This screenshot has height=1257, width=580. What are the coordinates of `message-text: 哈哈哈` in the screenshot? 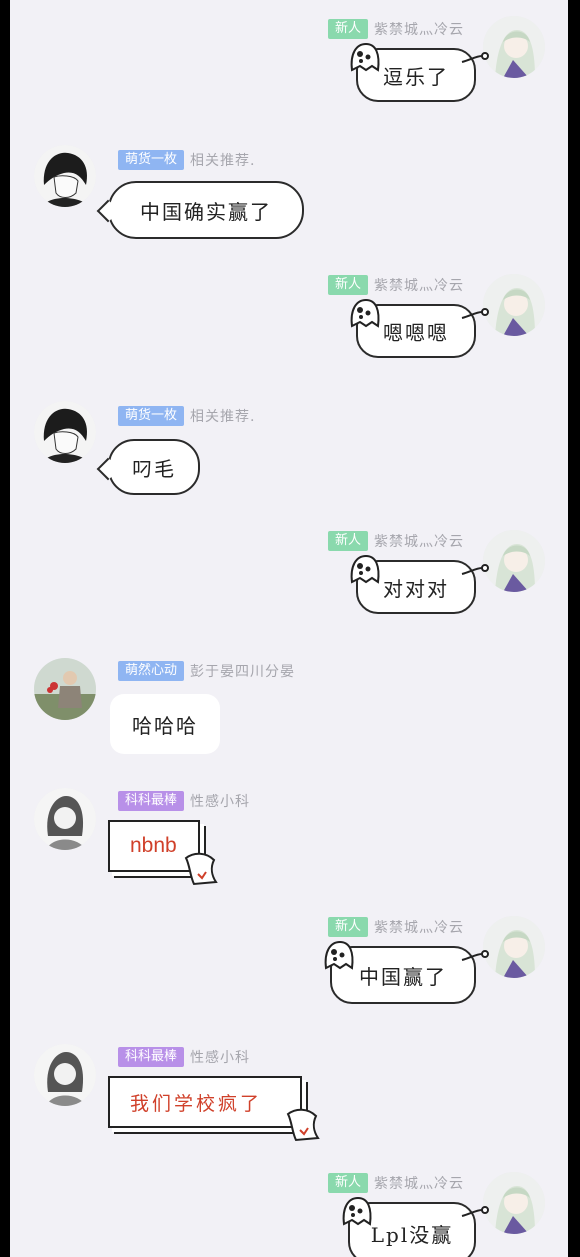 It's located at (165, 725).